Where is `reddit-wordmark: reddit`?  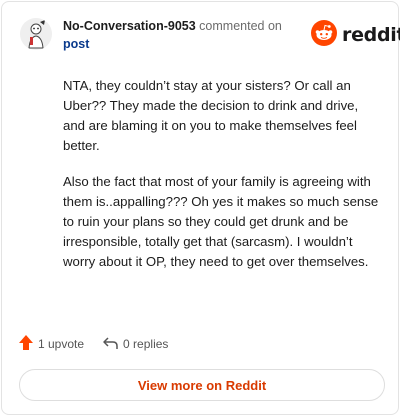
reddit-wordmark: reddit is located at coordinates (371, 35).